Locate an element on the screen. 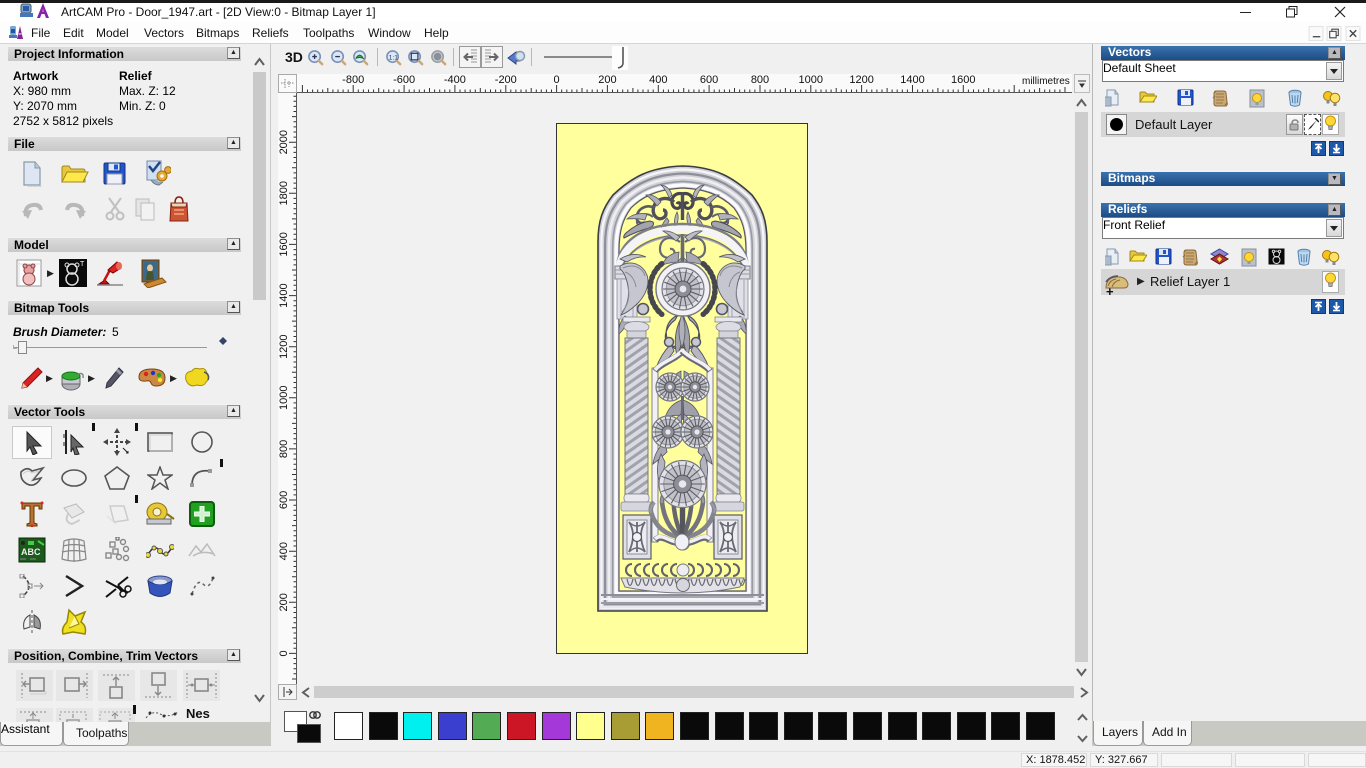 The width and height of the screenshot is (1366, 768). svg-text: 2000 is located at coordinates (284, 142).